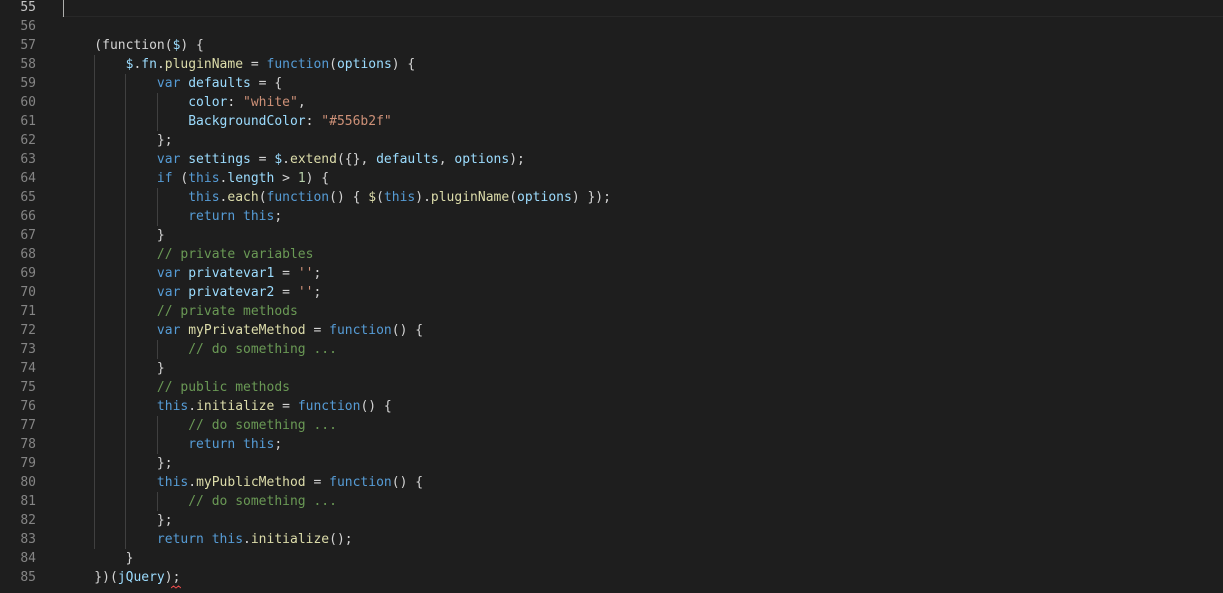 The height and width of the screenshot is (593, 1223). What do you see at coordinates (301, 178) in the screenshot?
I see `code-token: 1` at bounding box center [301, 178].